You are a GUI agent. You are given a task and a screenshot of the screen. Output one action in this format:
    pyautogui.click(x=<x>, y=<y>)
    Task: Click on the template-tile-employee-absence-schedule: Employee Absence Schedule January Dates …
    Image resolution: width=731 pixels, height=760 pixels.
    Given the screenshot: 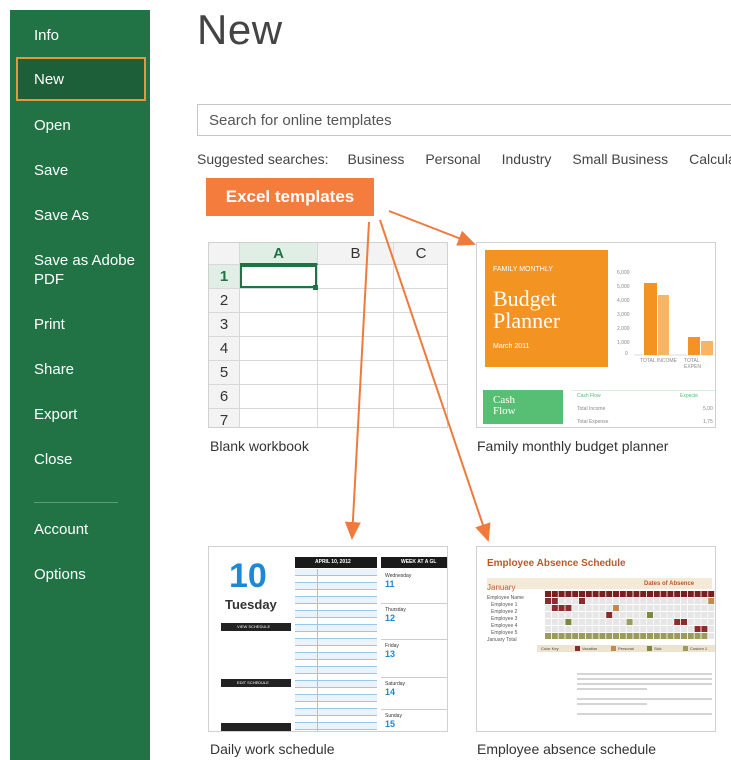 What is the action you would take?
    pyautogui.click(x=596, y=653)
    